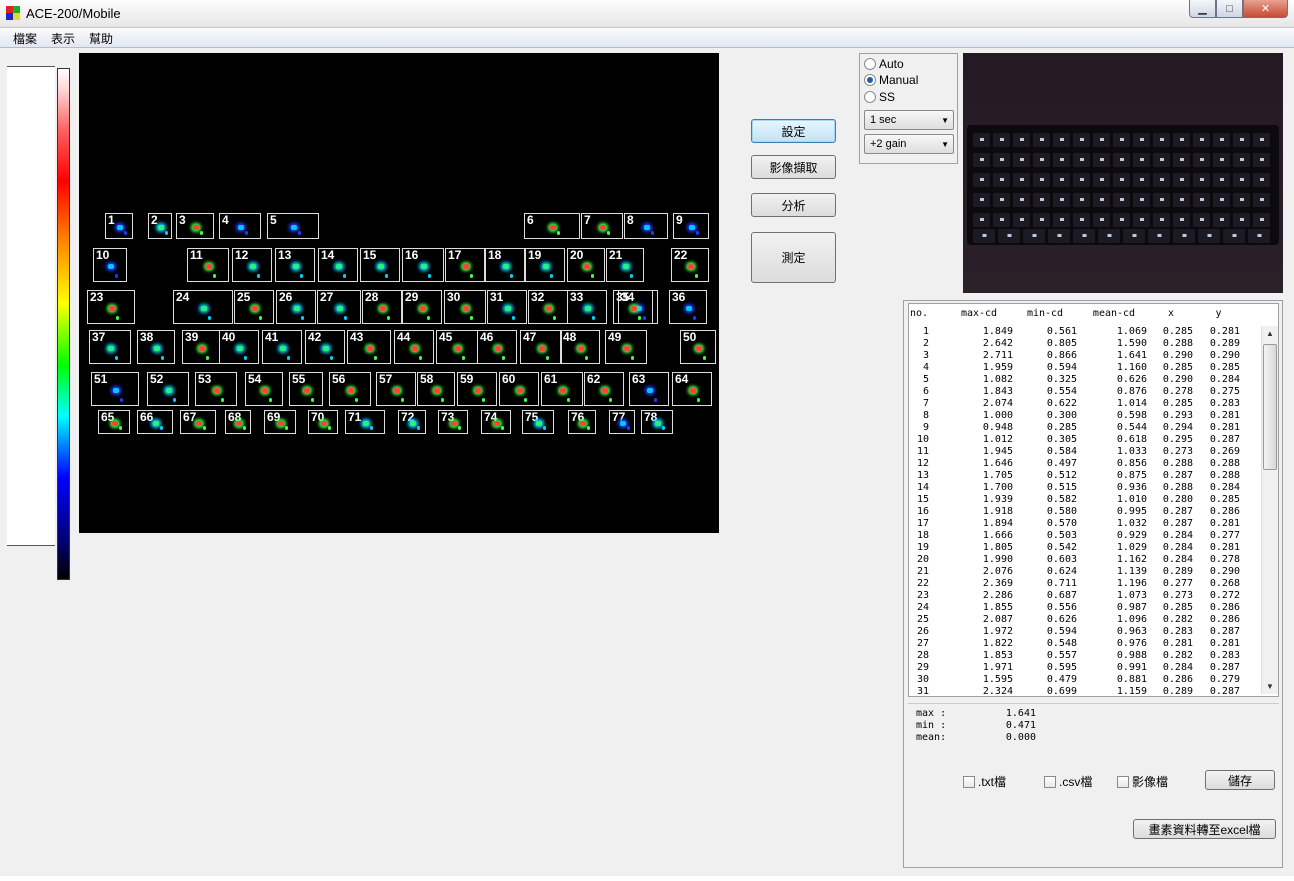 The image size is (1294, 881). What do you see at coordinates (1229, 9) in the screenshot?
I see `maximize-button: □` at bounding box center [1229, 9].